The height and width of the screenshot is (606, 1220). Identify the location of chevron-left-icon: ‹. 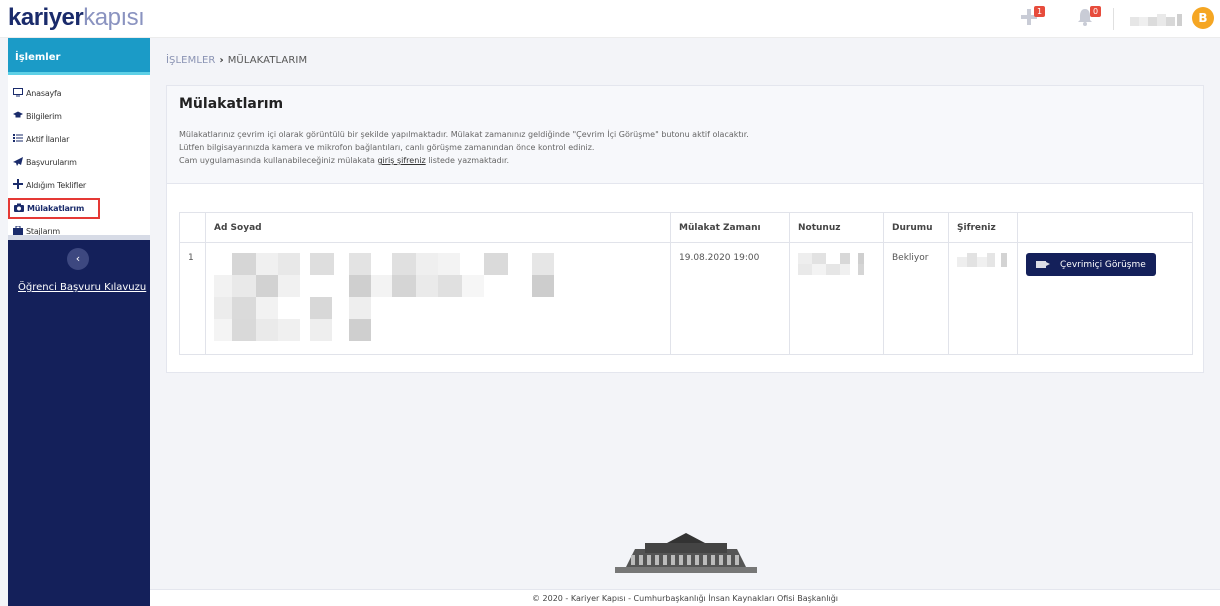
(78, 258).